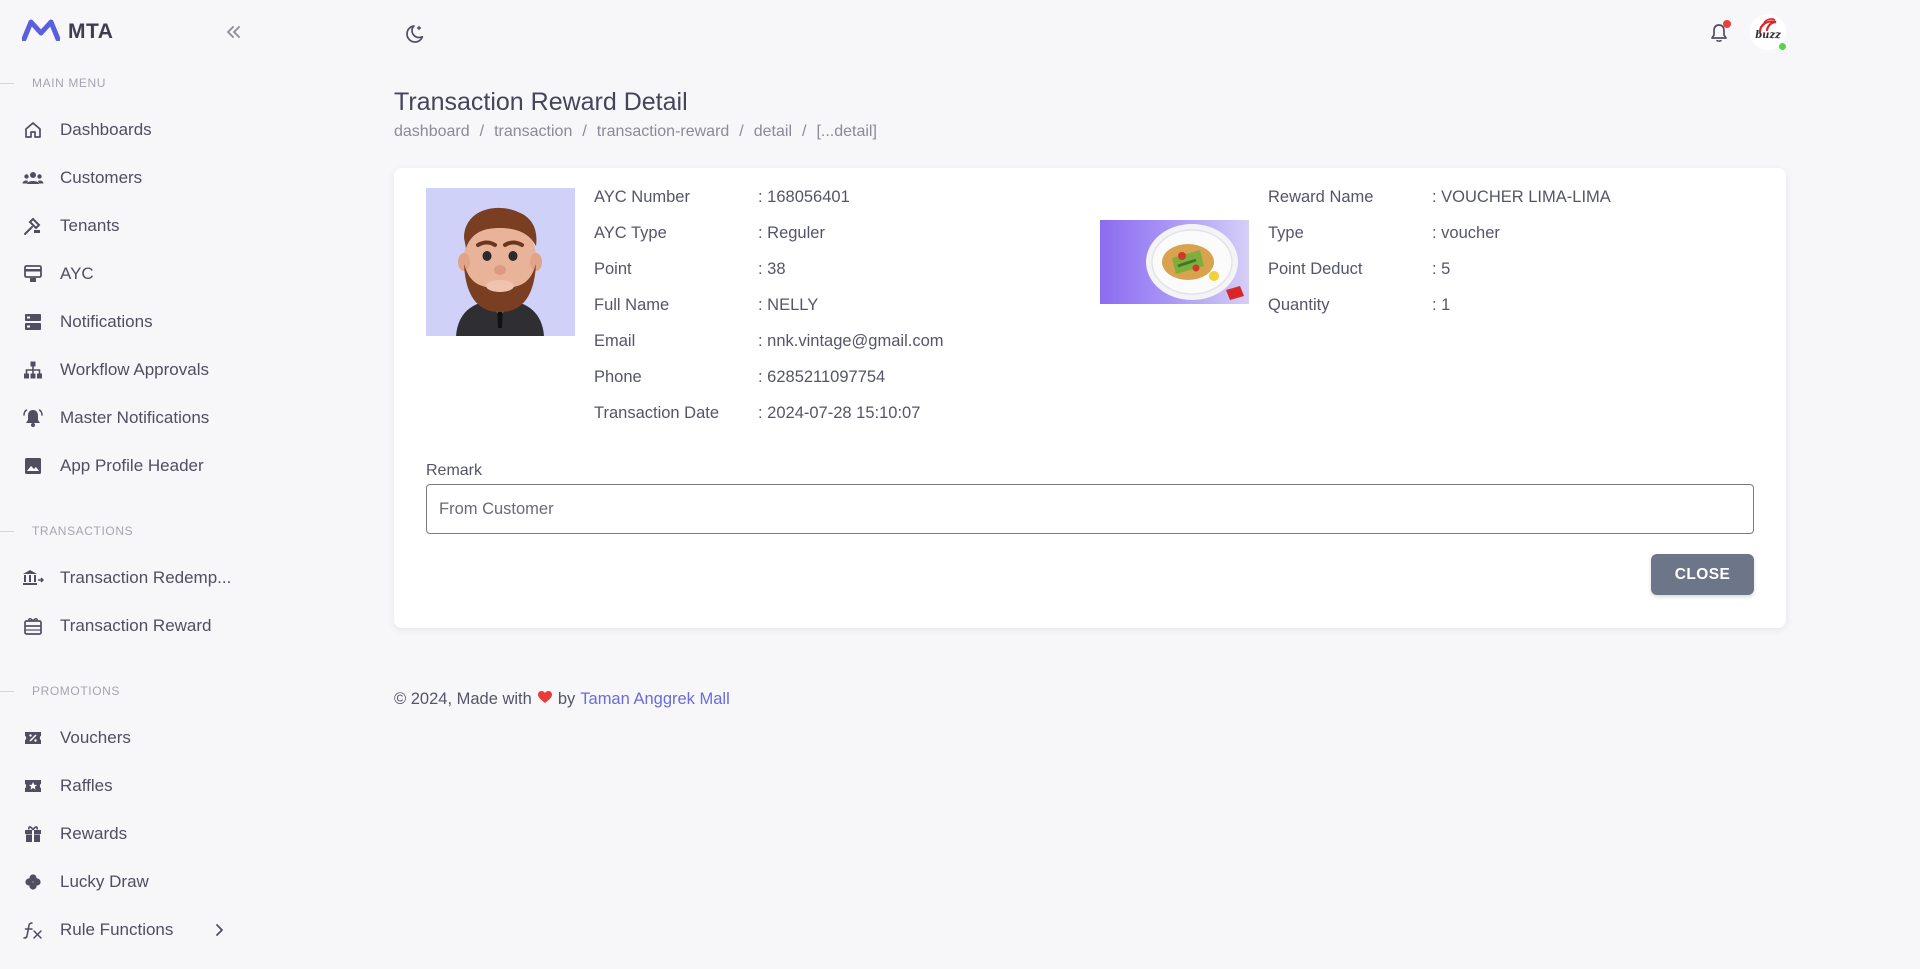 This screenshot has height=969, width=1920. I want to click on sidebar-item-rule-functions: Rule Functions, so click(131, 930).